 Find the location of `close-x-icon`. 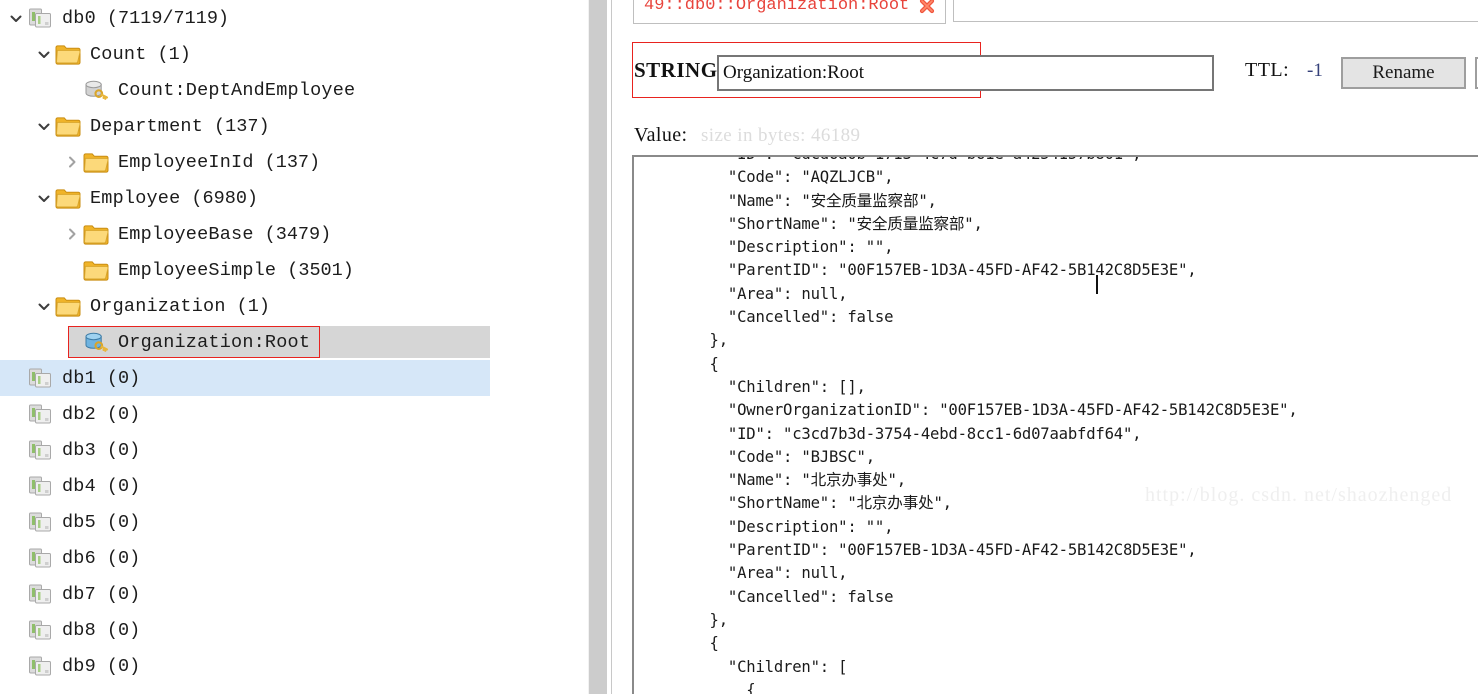

close-x-icon is located at coordinates (927, 8).